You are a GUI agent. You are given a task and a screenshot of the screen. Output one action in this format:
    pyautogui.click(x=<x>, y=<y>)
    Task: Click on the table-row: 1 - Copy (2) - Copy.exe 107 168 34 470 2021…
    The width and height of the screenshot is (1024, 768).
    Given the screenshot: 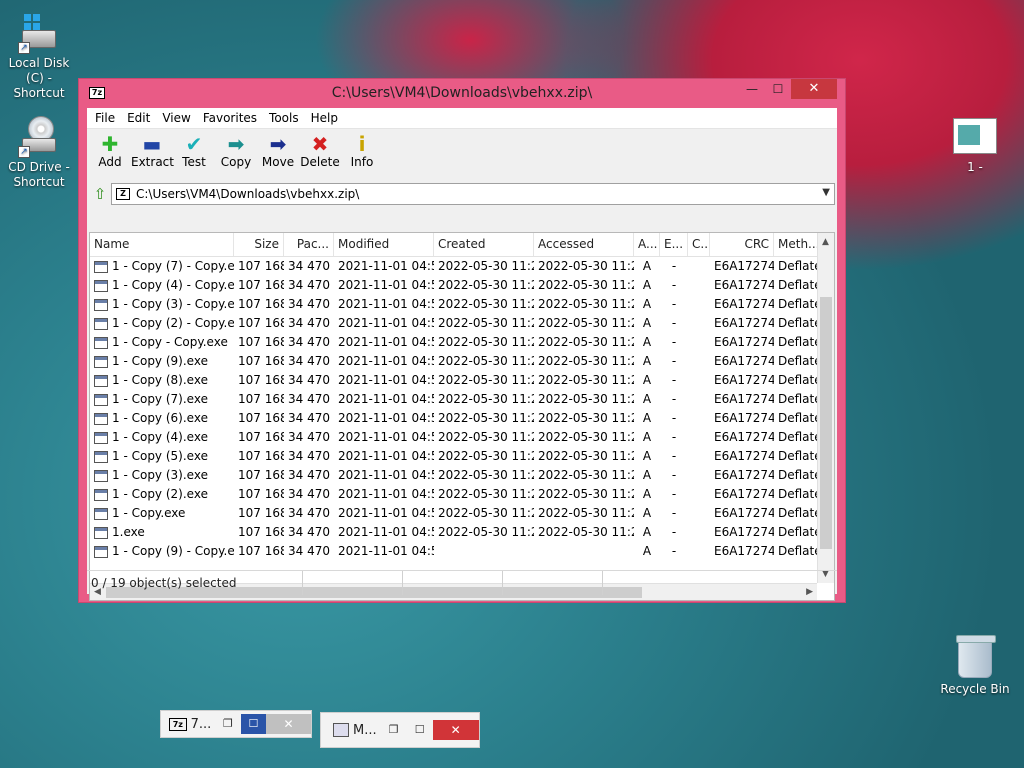 What is the action you would take?
    pyautogui.click(x=462, y=323)
    